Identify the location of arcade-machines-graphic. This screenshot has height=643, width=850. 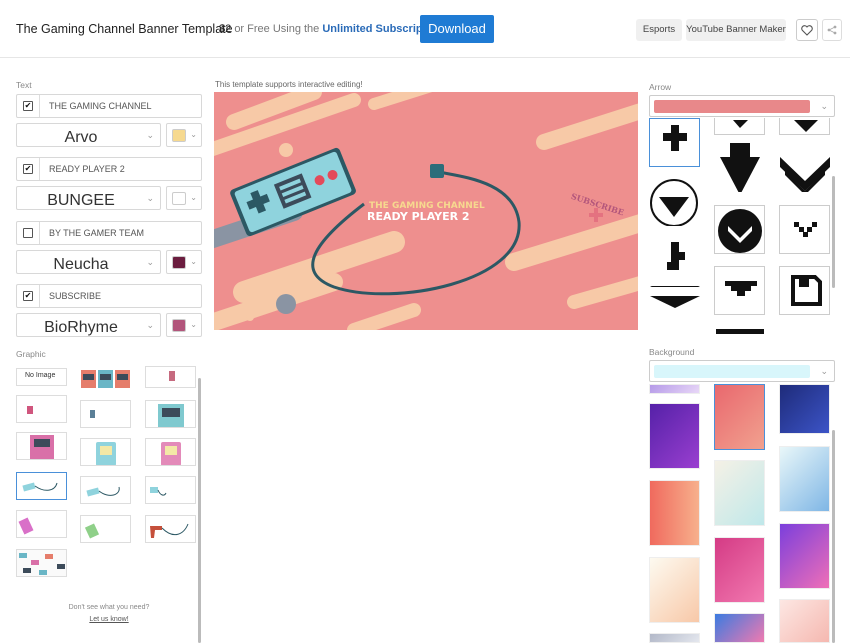
(105, 379).